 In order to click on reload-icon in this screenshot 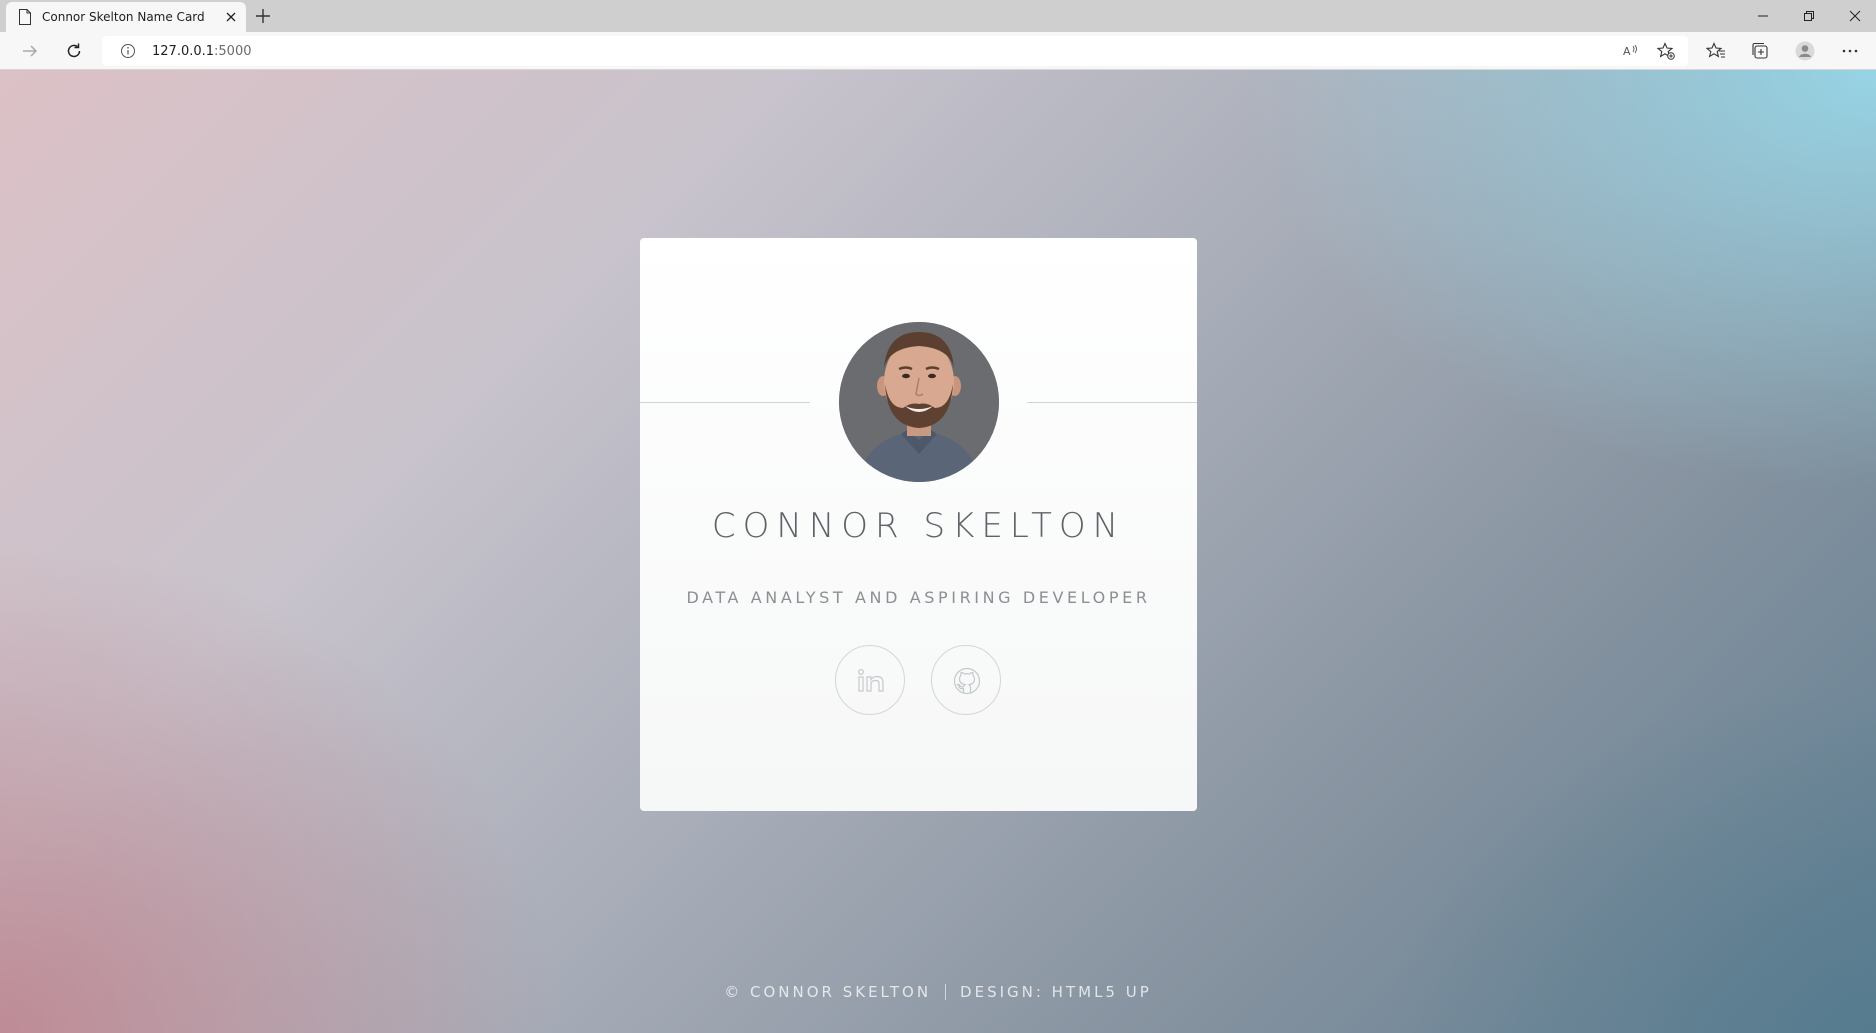, I will do `click(74, 51)`.